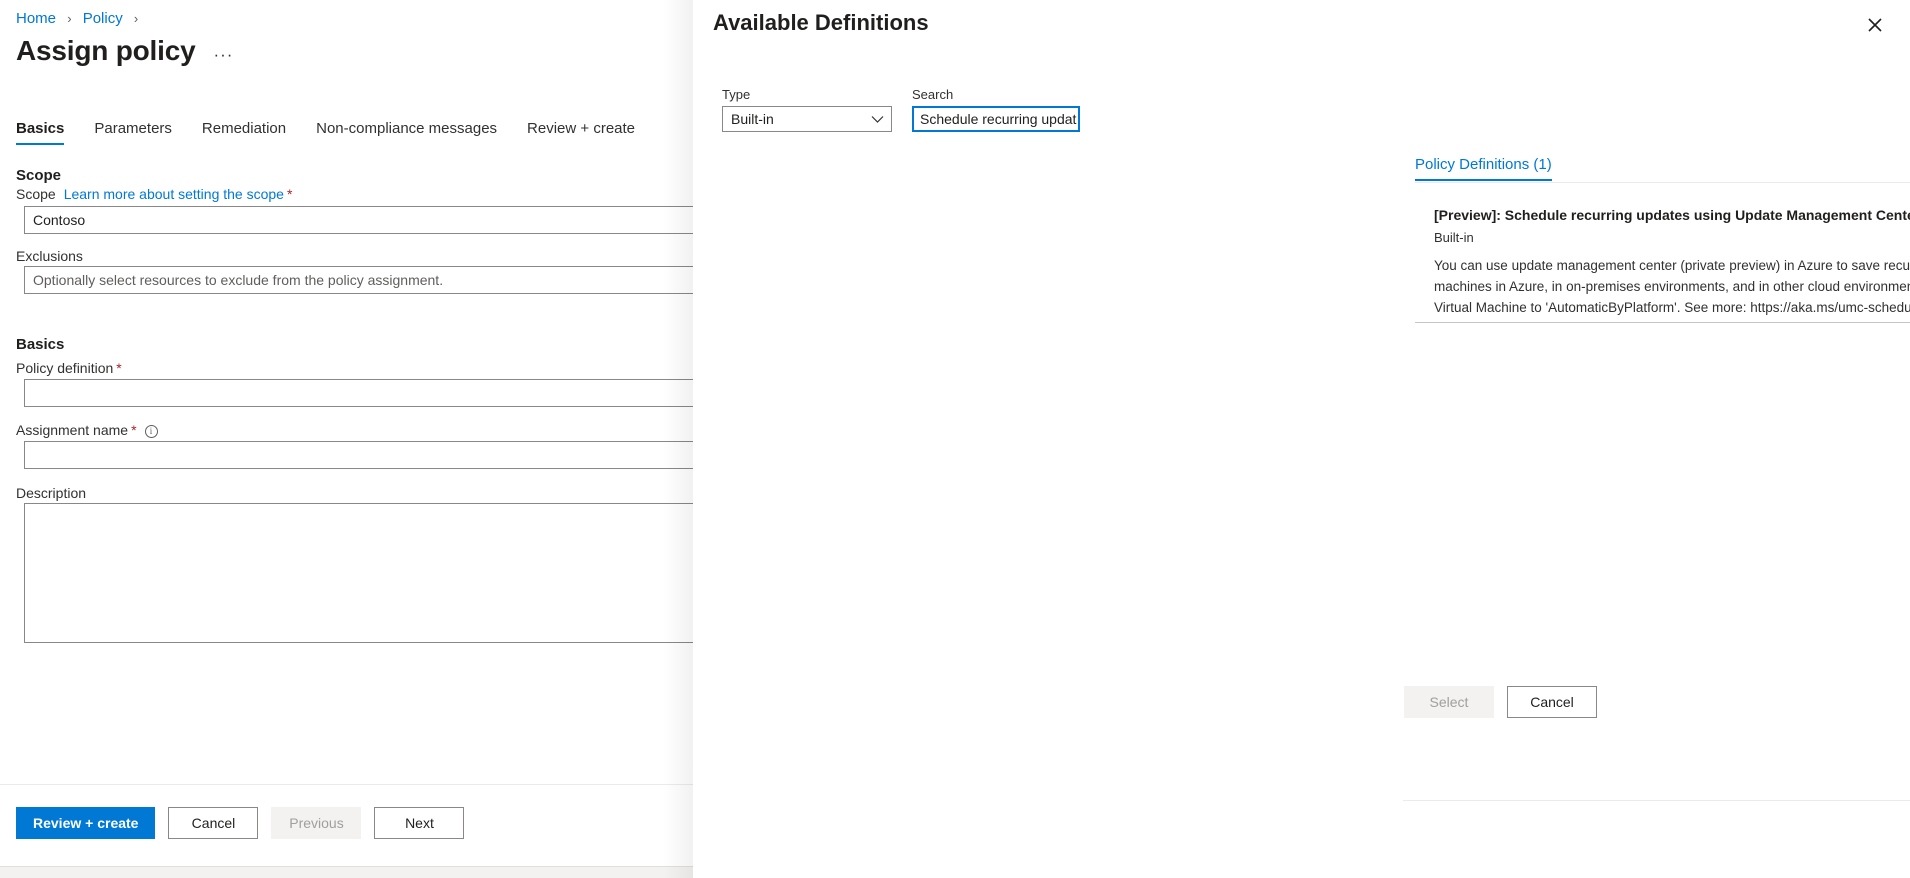 Image resolution: width=1910 pixels, height=878 pixels. Describe the element at coordinates (40, 132) in the screenshot. I see `tab-basics: Basics` at that location.